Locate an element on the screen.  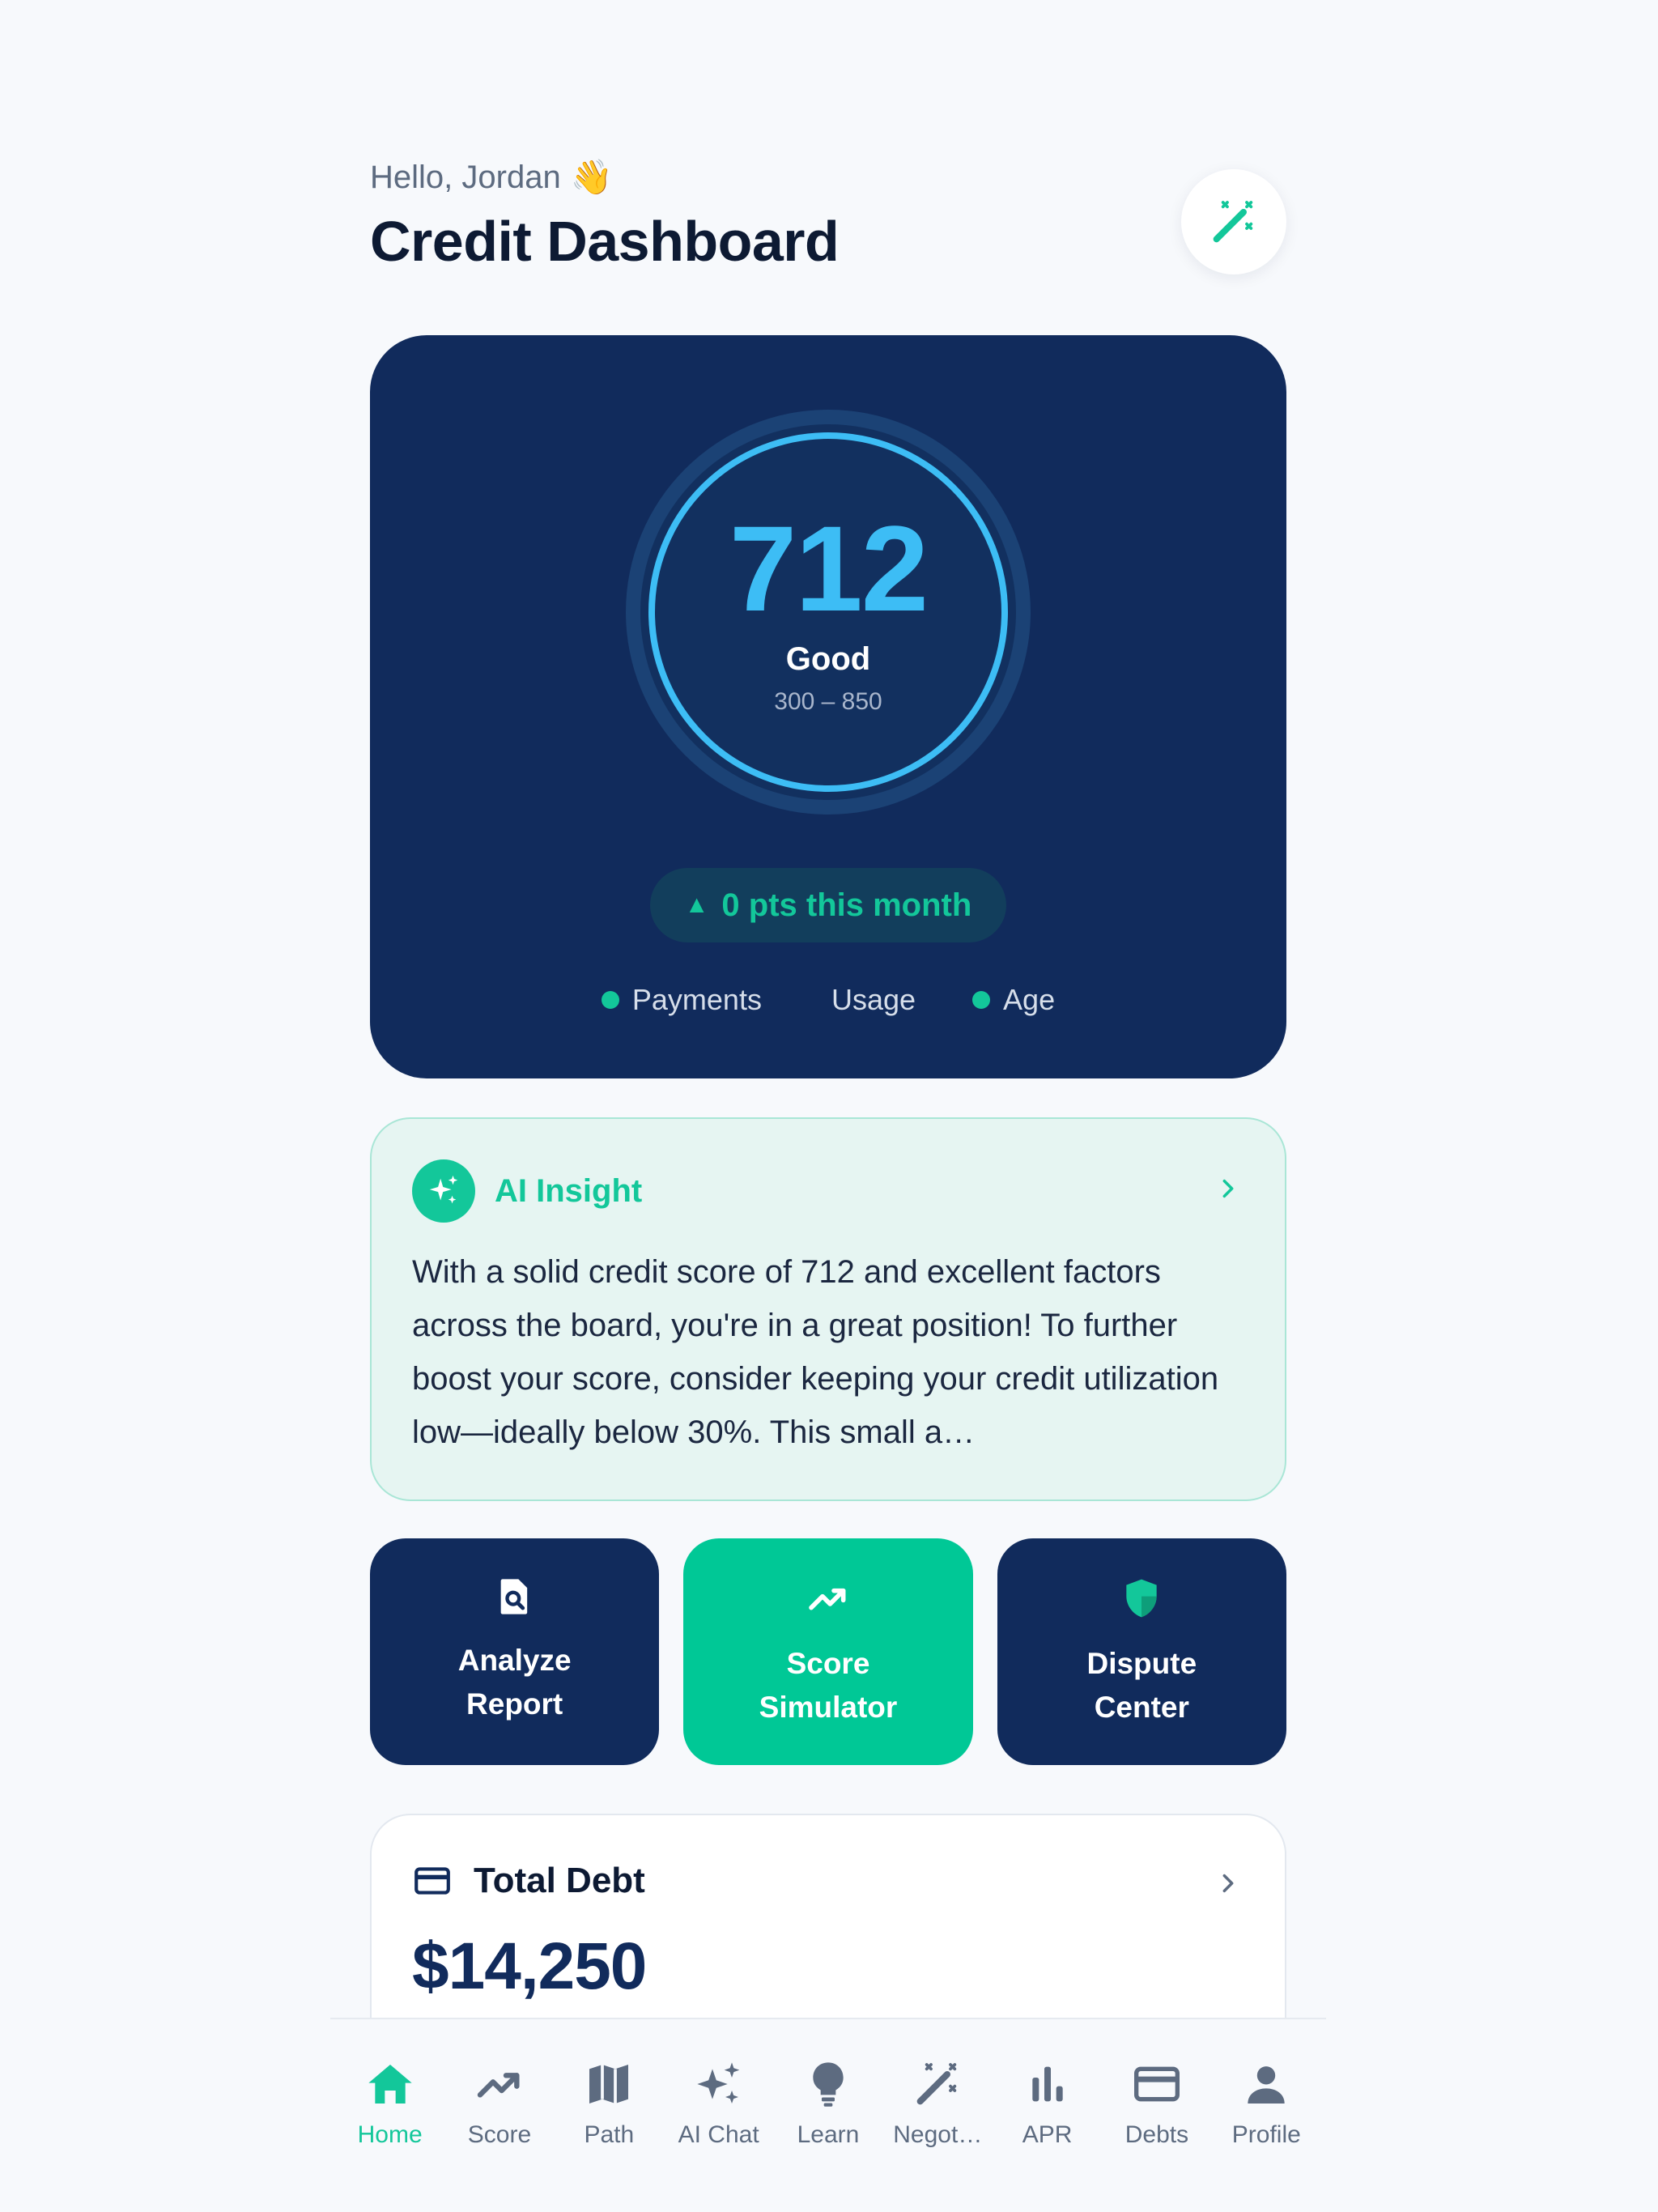
header: Hello, Jordan 👋 Credit Dashboard is located at coordinates (828, 227).